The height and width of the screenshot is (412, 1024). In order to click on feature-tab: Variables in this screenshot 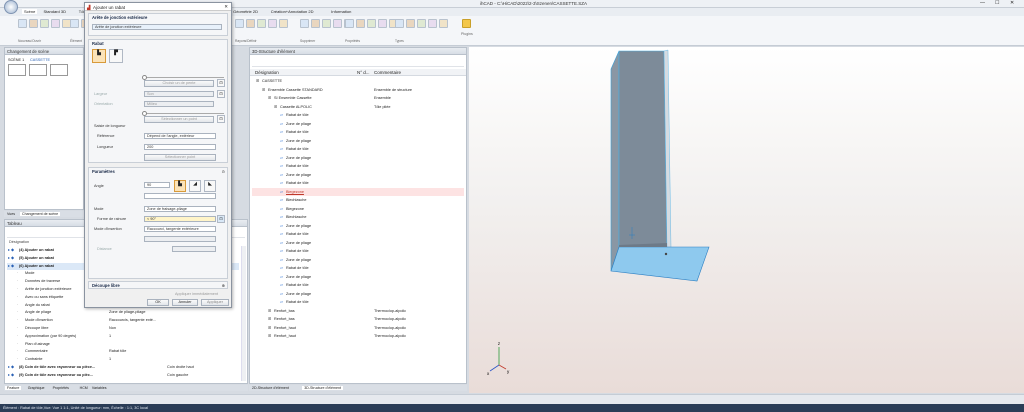, I will do `click(99, 388)`.